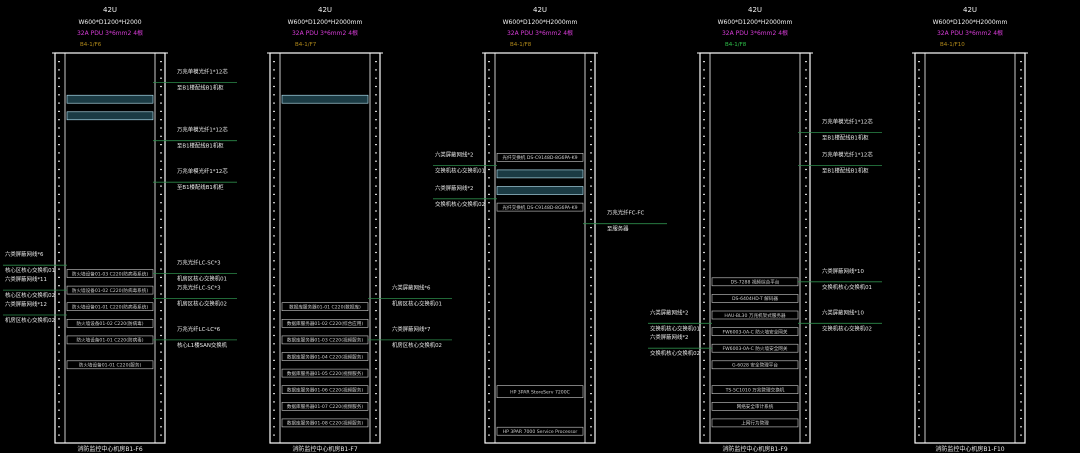  Describe the element at coordinates (417, 303) in the screenshot. I see `callout-destination-label: 机房区核心交换机01` at that location.